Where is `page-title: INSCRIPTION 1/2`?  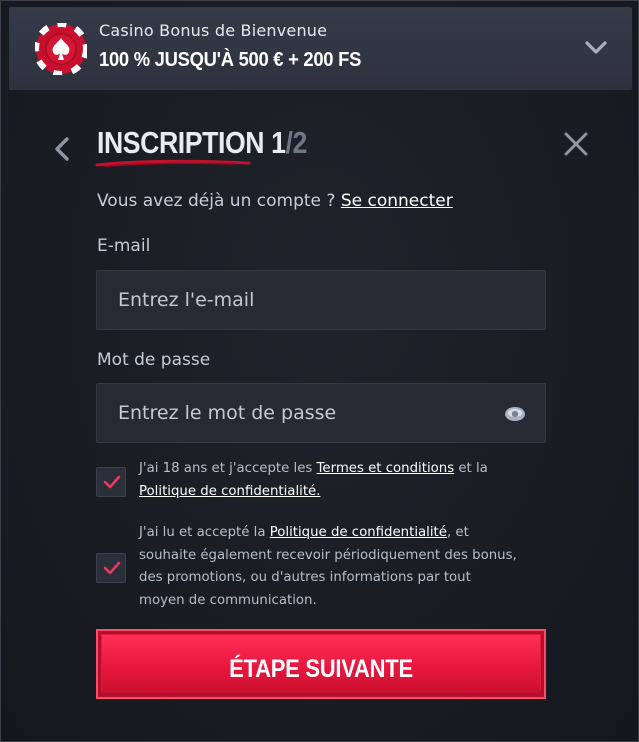 page-title: INSCRIPTION 1/2 is located at coordinates (202, 143).